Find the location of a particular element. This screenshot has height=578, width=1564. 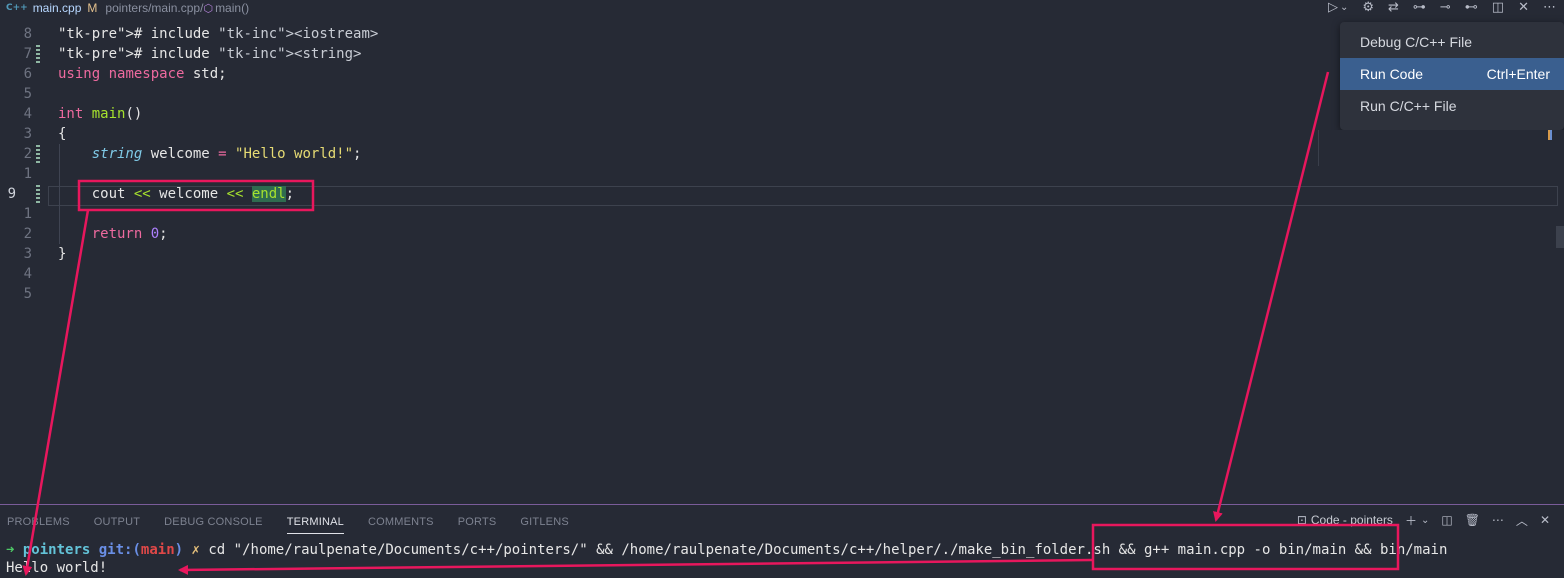

code-text: using namespace std; is located at coordinates (142, 74).